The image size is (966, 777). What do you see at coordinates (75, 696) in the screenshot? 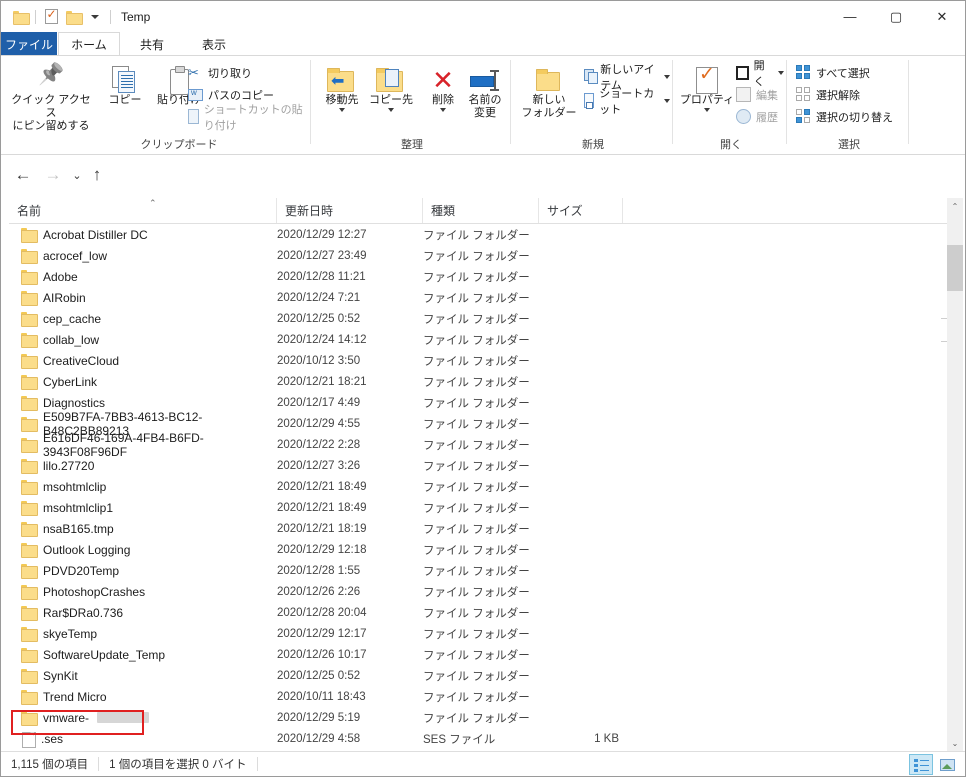
I see `file-name-label: Trend Micro` at bounding box center [75, 696].